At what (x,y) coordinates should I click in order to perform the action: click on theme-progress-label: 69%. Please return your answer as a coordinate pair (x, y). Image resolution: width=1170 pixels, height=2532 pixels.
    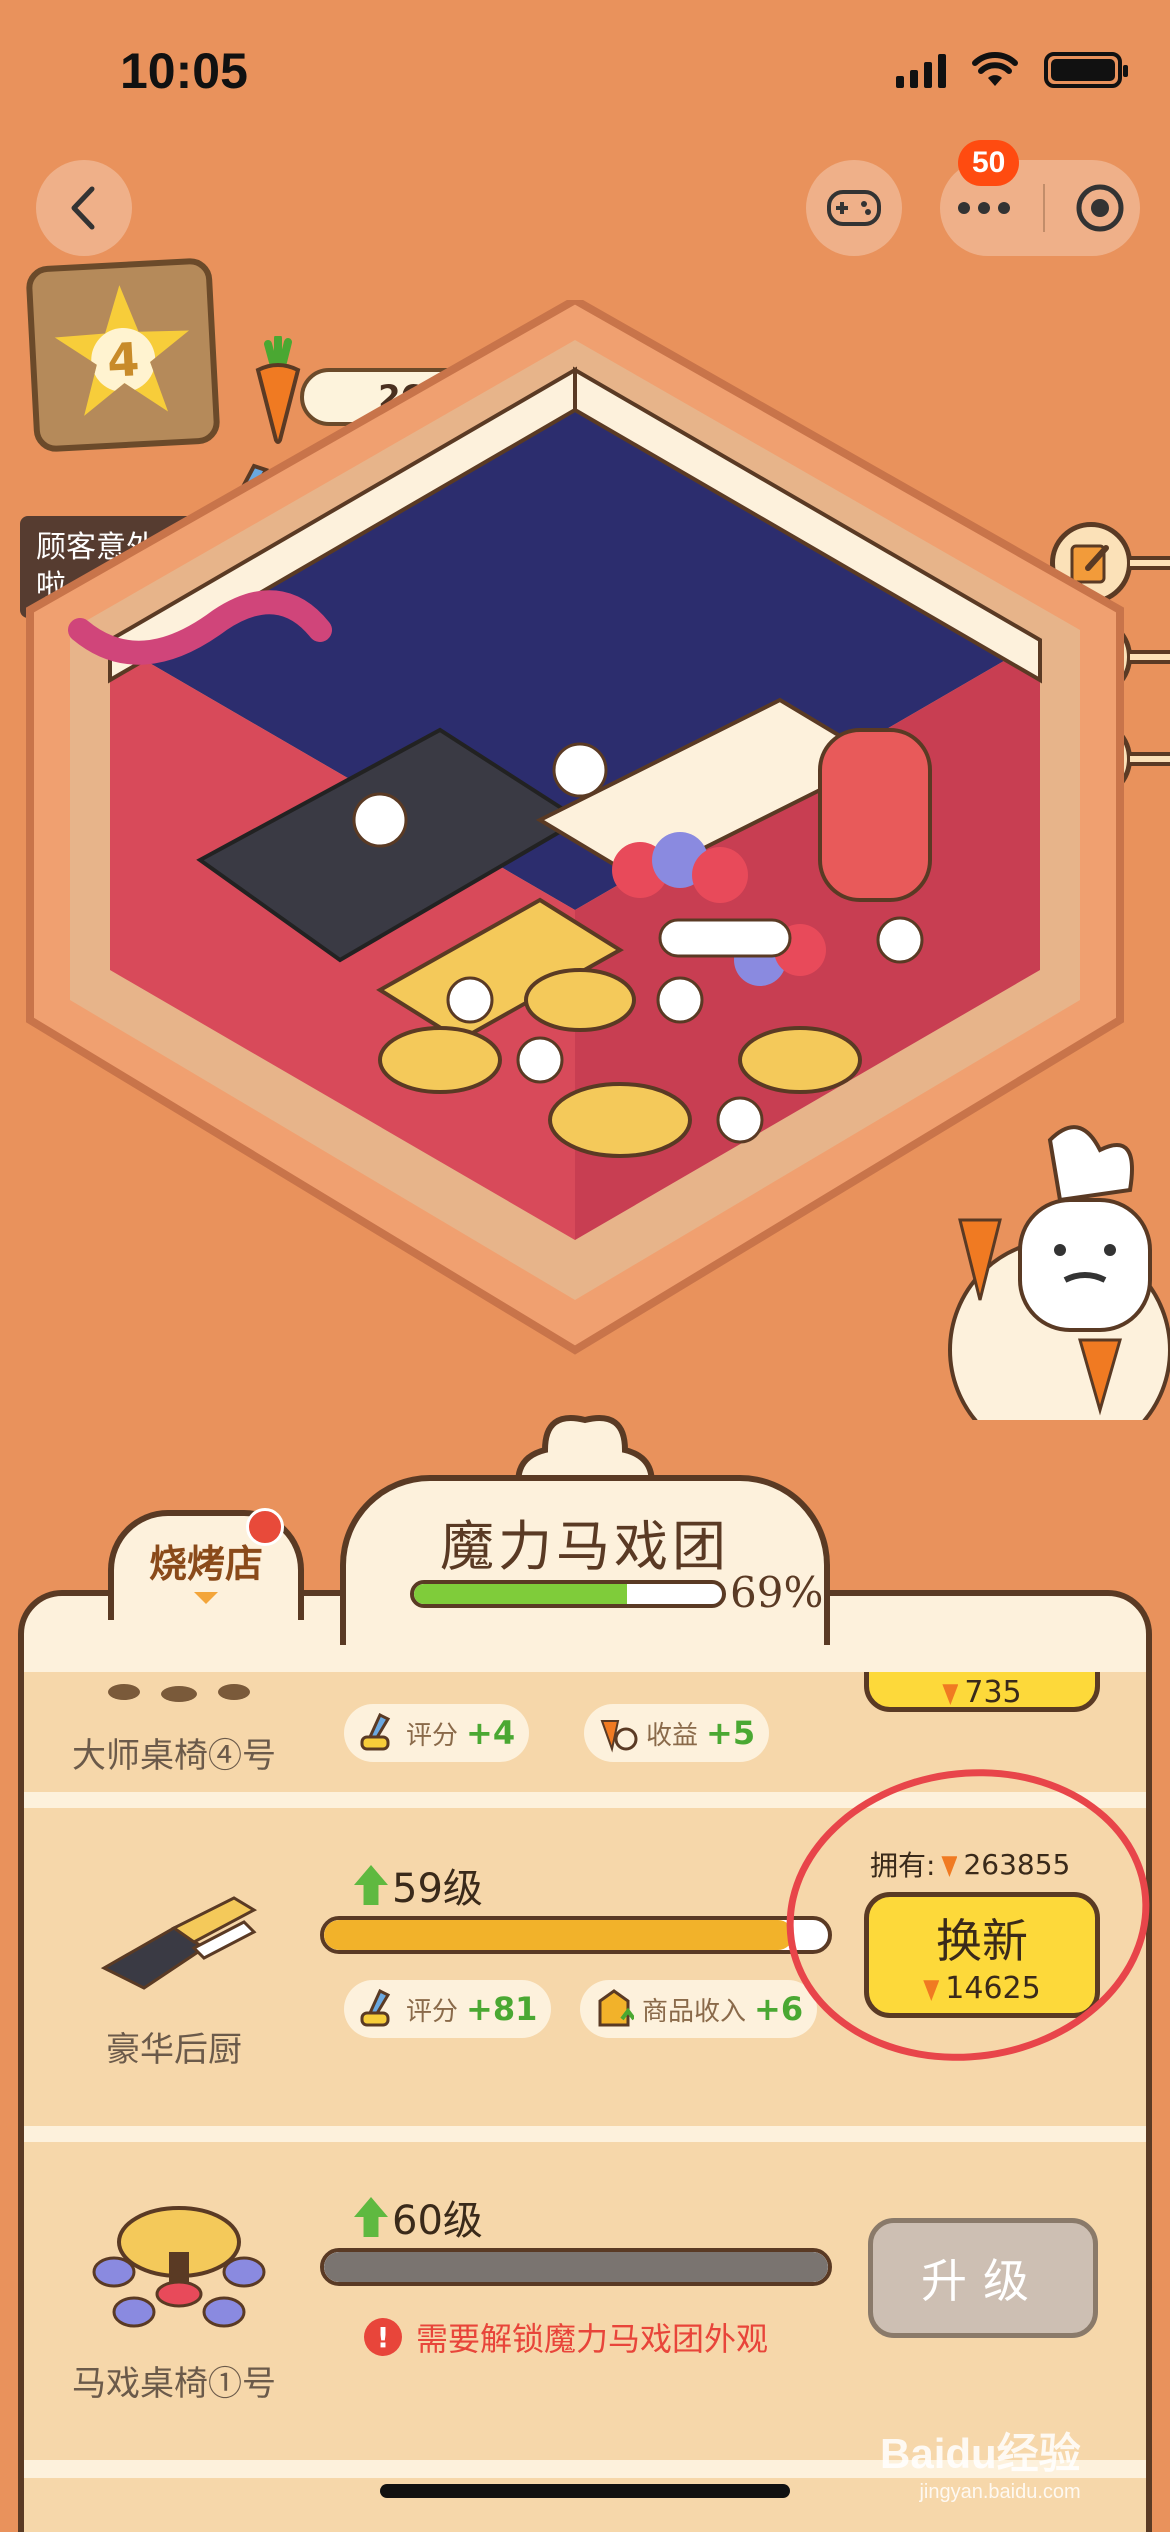
    Looking at the image, I should click on (777, 1592).